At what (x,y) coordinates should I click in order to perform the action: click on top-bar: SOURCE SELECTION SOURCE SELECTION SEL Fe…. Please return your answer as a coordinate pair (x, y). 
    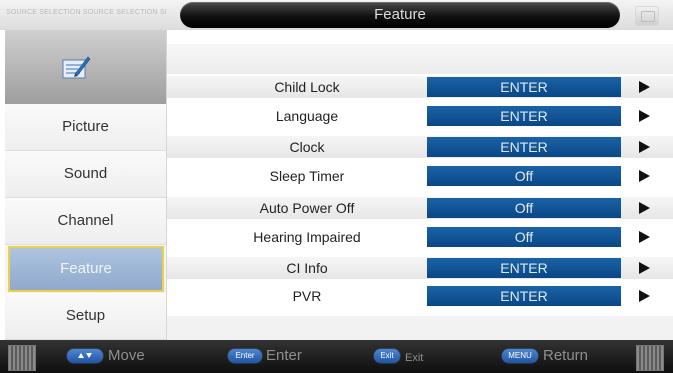
    Looking at the image, I should click on (336, 15).